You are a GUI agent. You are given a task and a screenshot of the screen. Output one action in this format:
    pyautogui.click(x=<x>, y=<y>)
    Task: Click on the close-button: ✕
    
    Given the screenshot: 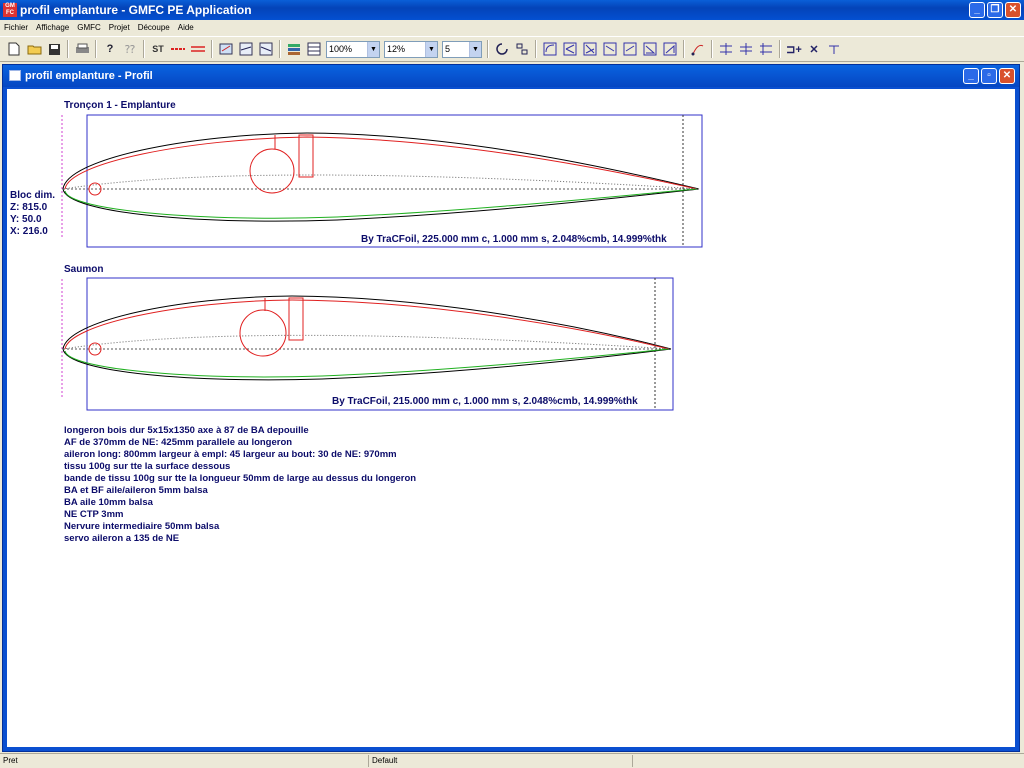 What is the action you would take?
    pyautogui.click(x=1013, y=10)
    